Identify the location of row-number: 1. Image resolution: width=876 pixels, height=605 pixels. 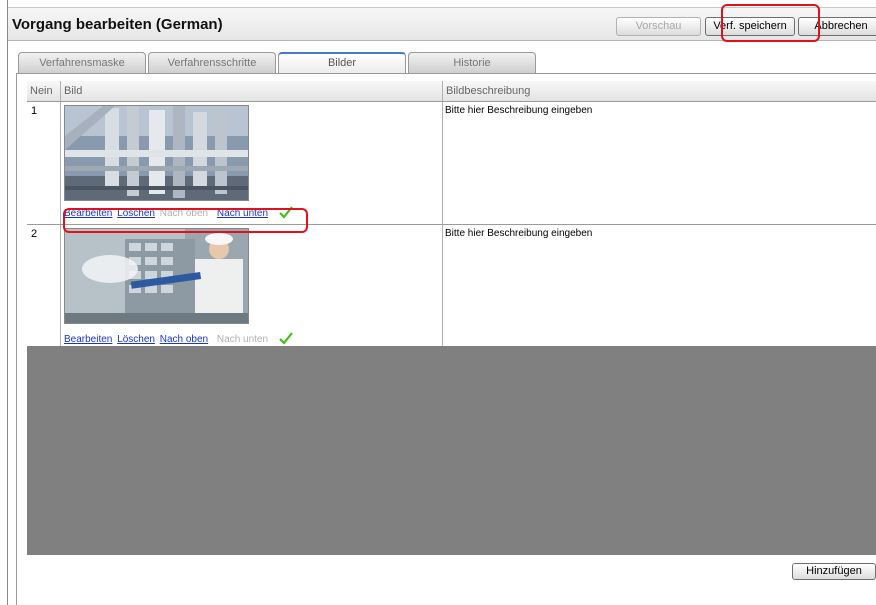
(44, 163).